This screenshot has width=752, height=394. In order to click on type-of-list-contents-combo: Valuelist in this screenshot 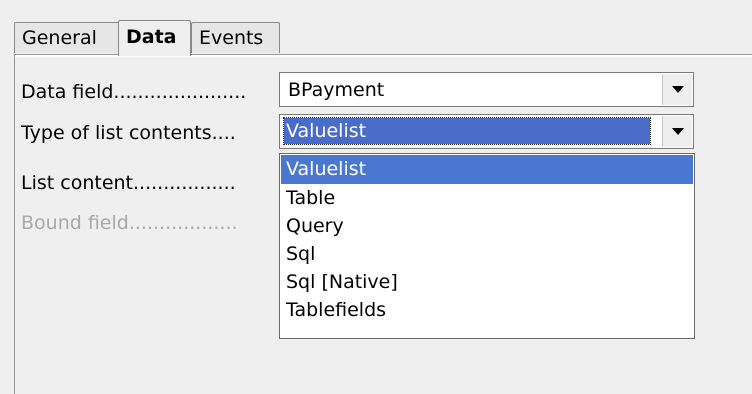, I will do `click(486, 131)`.